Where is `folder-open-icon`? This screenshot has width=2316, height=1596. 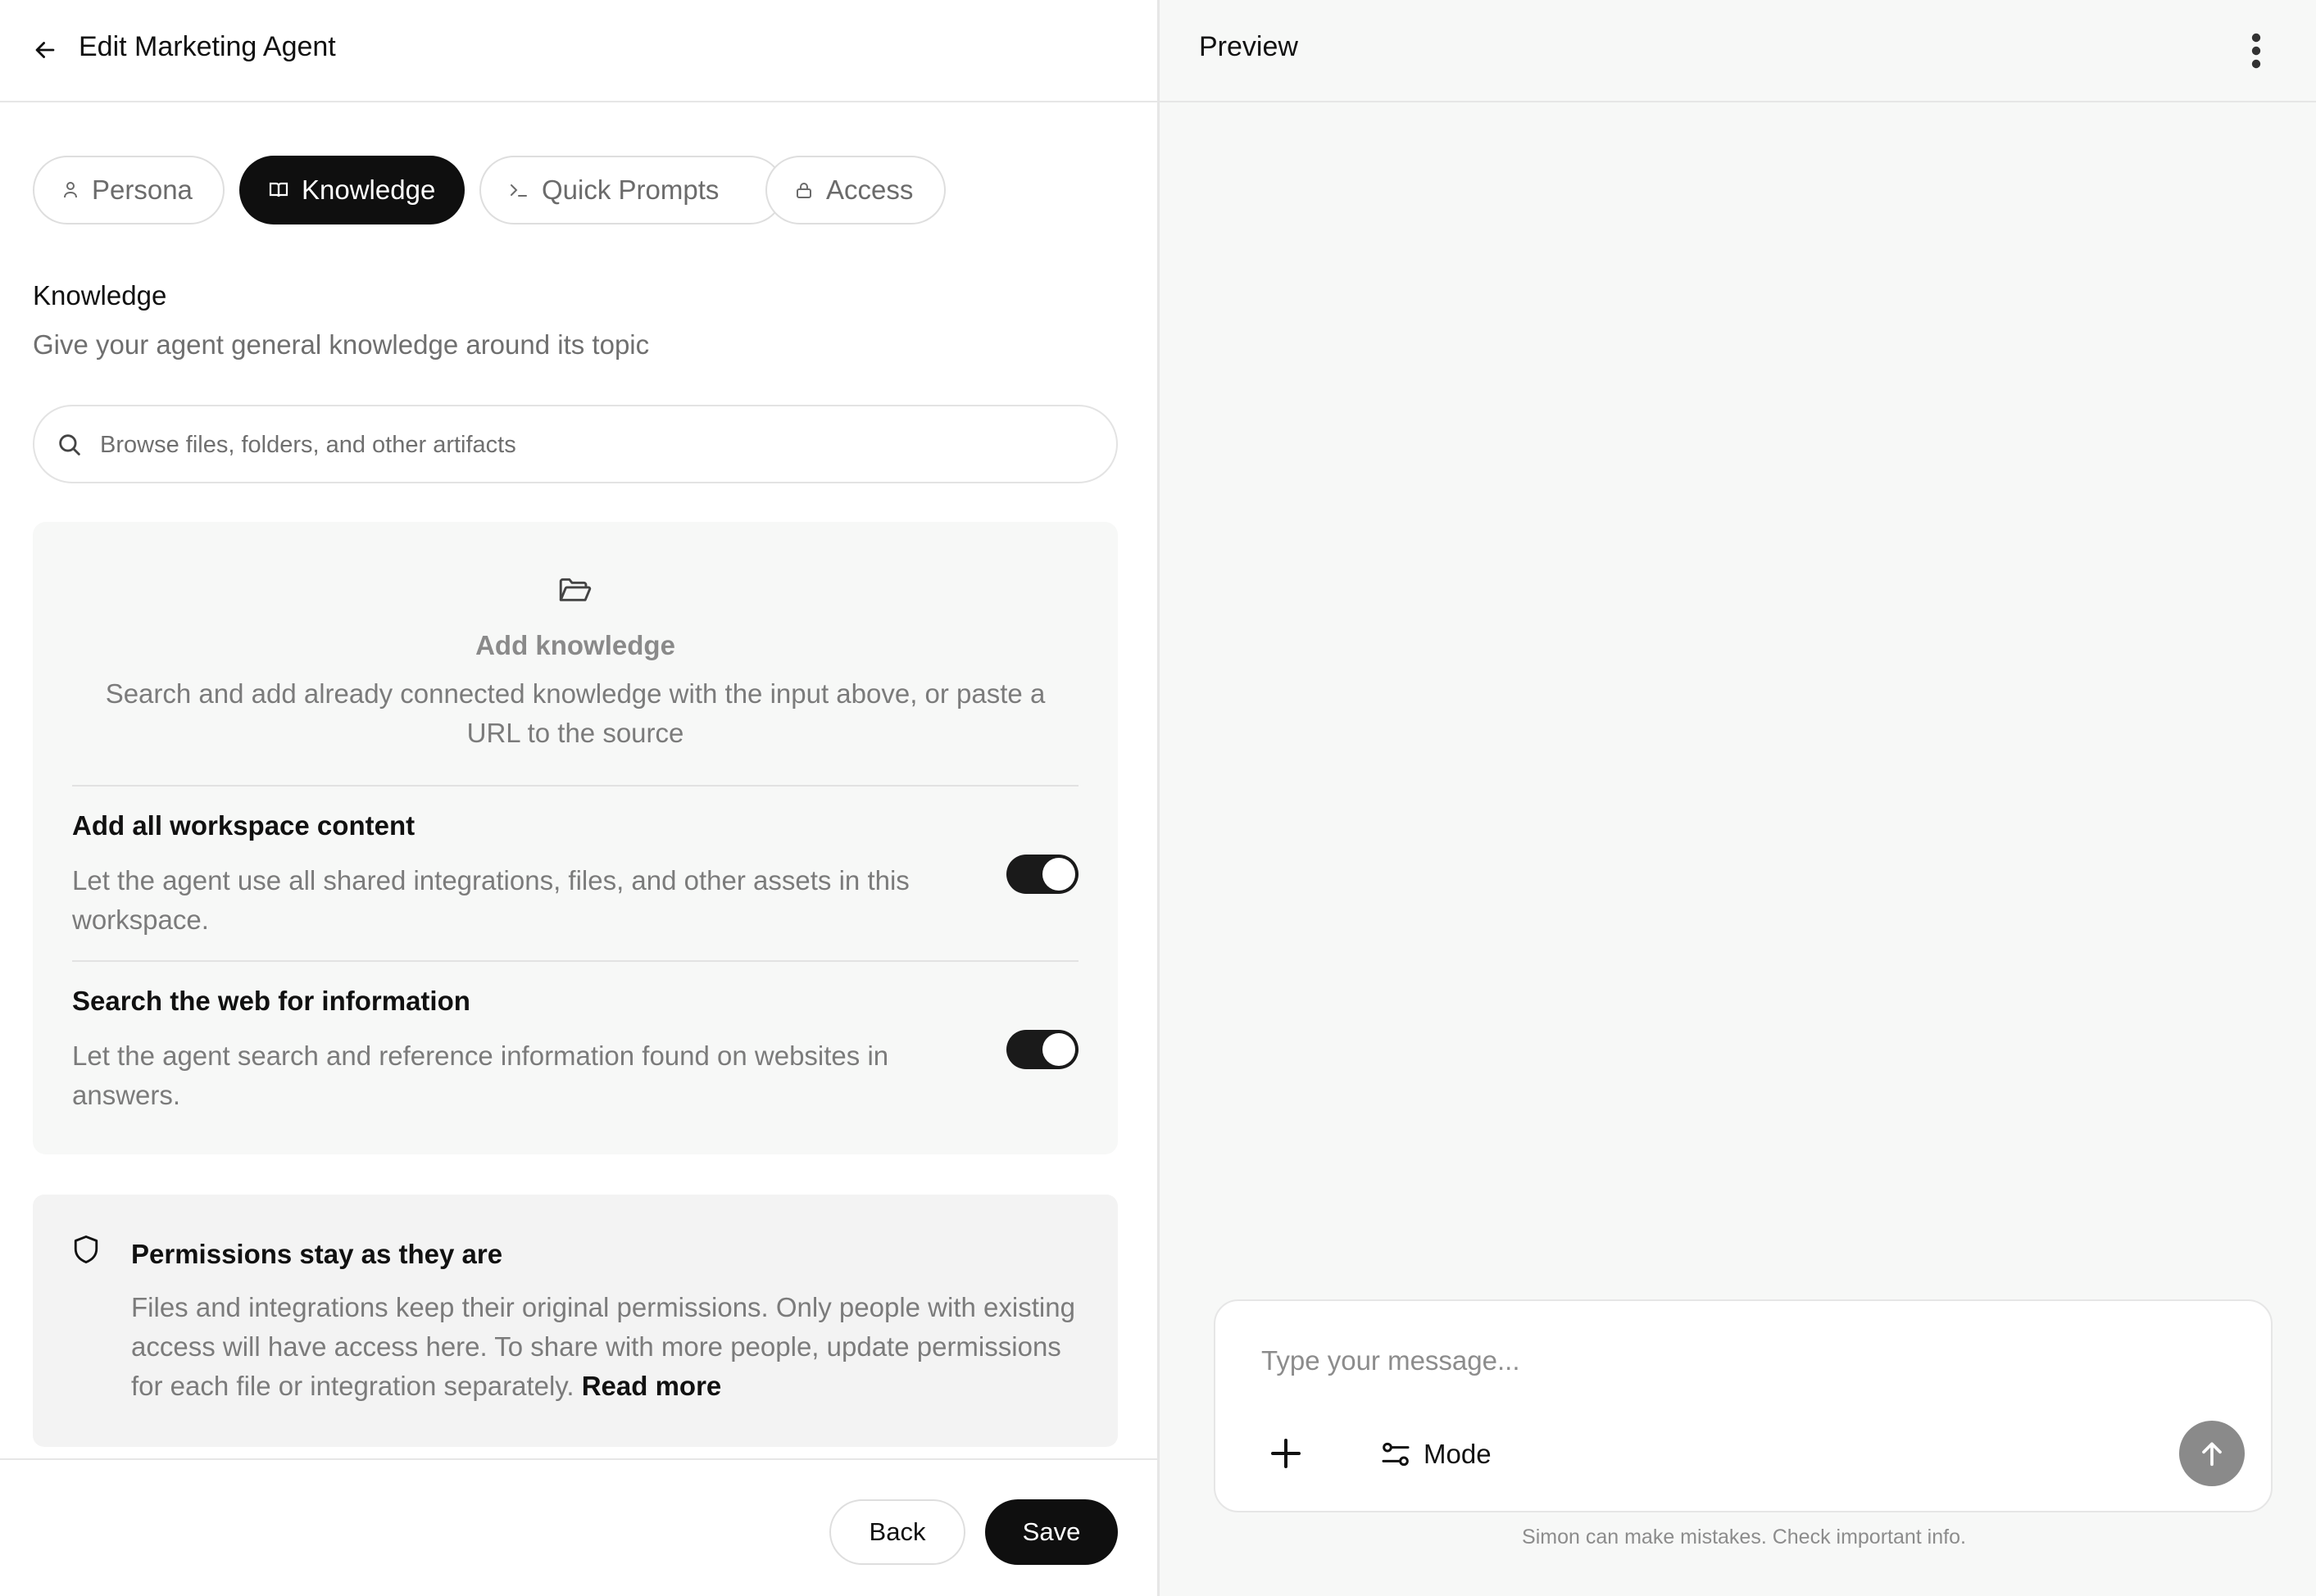
folder-open-icon is located at coordinates (575, 589).